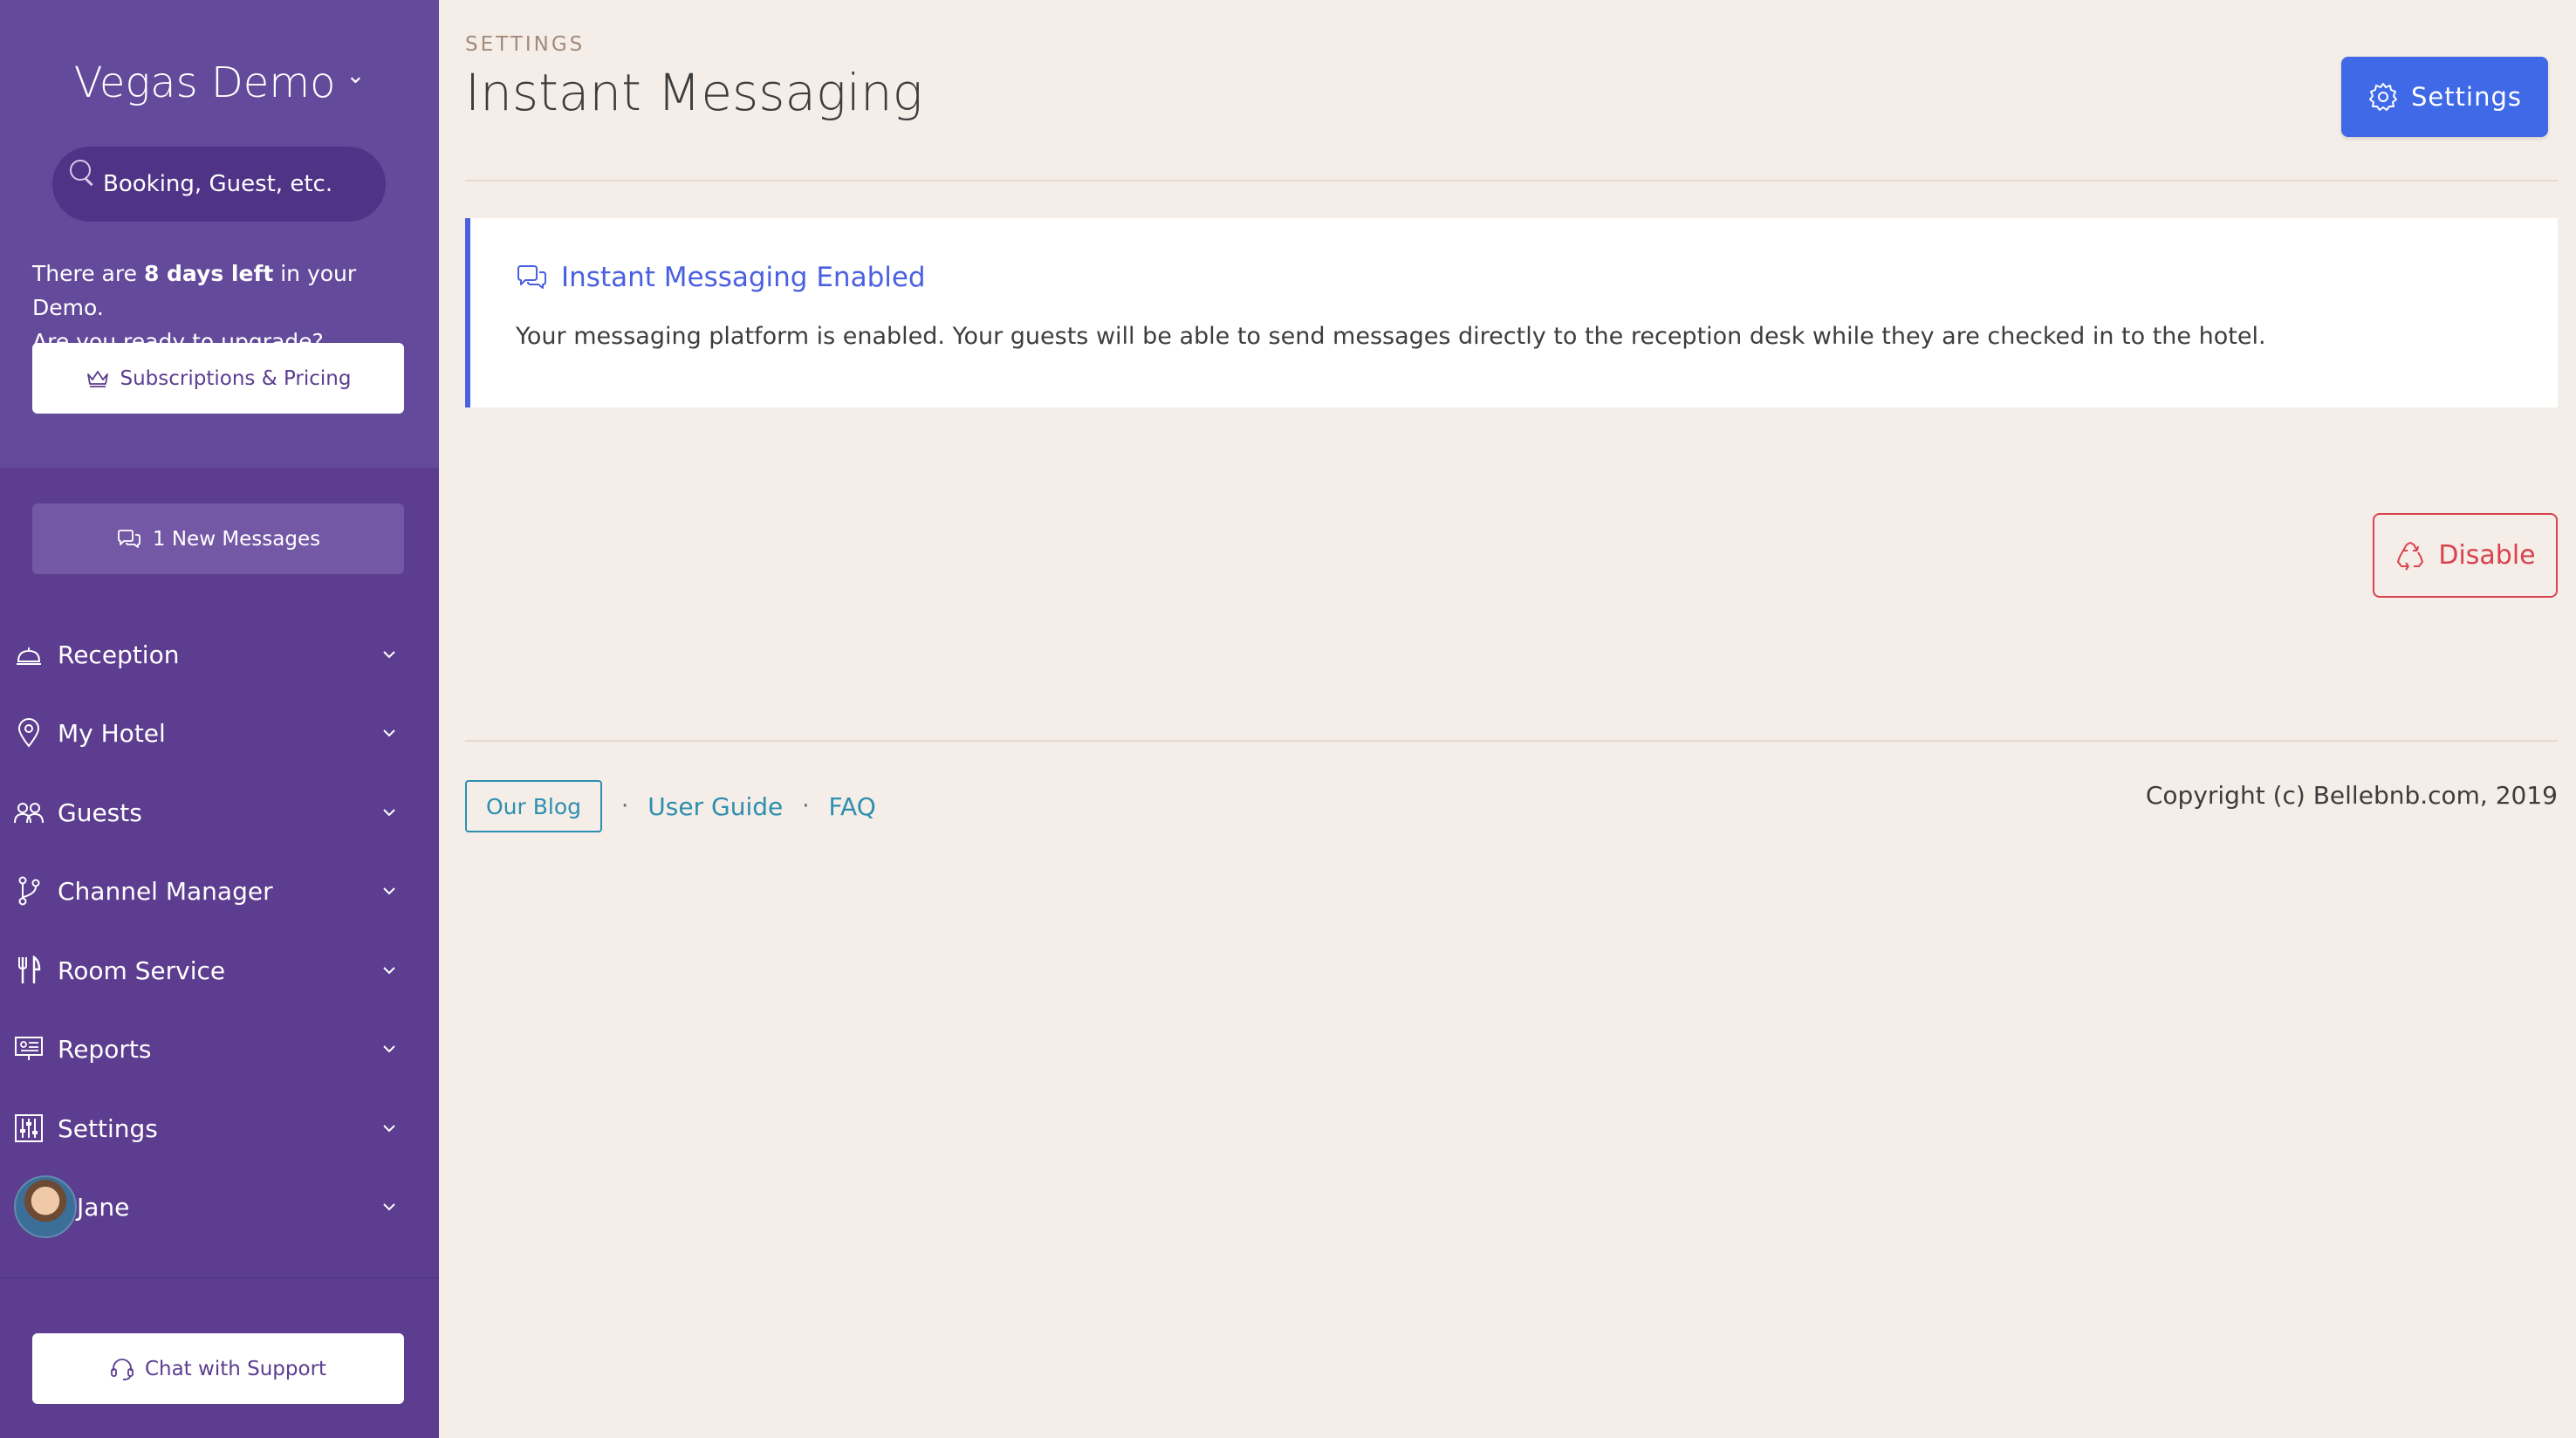  Describe the element at coordinates (2410, 556) in the screenshot. I see `recycle-icon` at that location.